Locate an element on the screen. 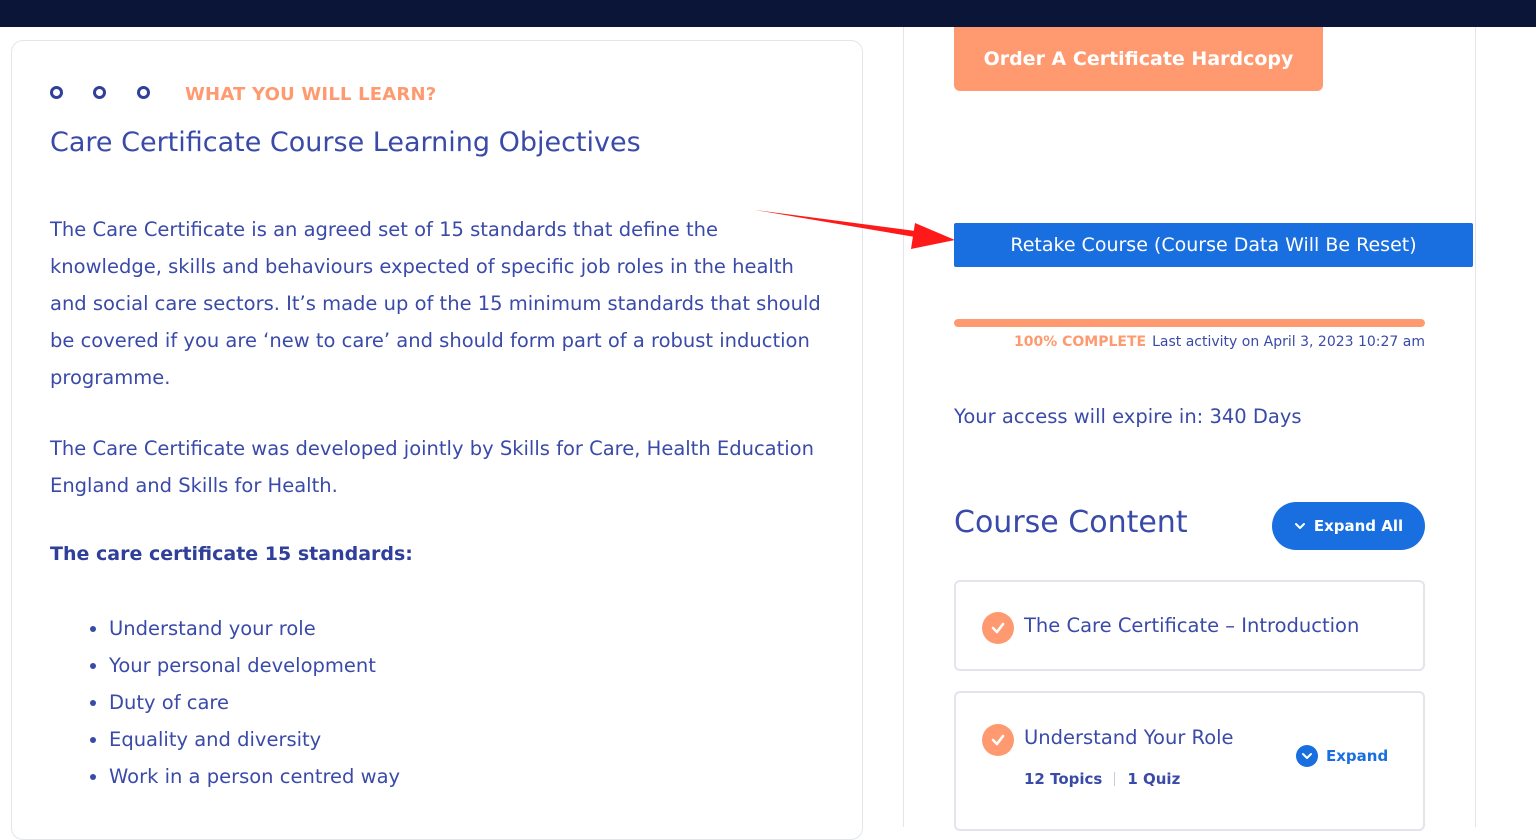  access-expiry: Your access will expire in: 340 Days is located at coordinates (1128, 416).